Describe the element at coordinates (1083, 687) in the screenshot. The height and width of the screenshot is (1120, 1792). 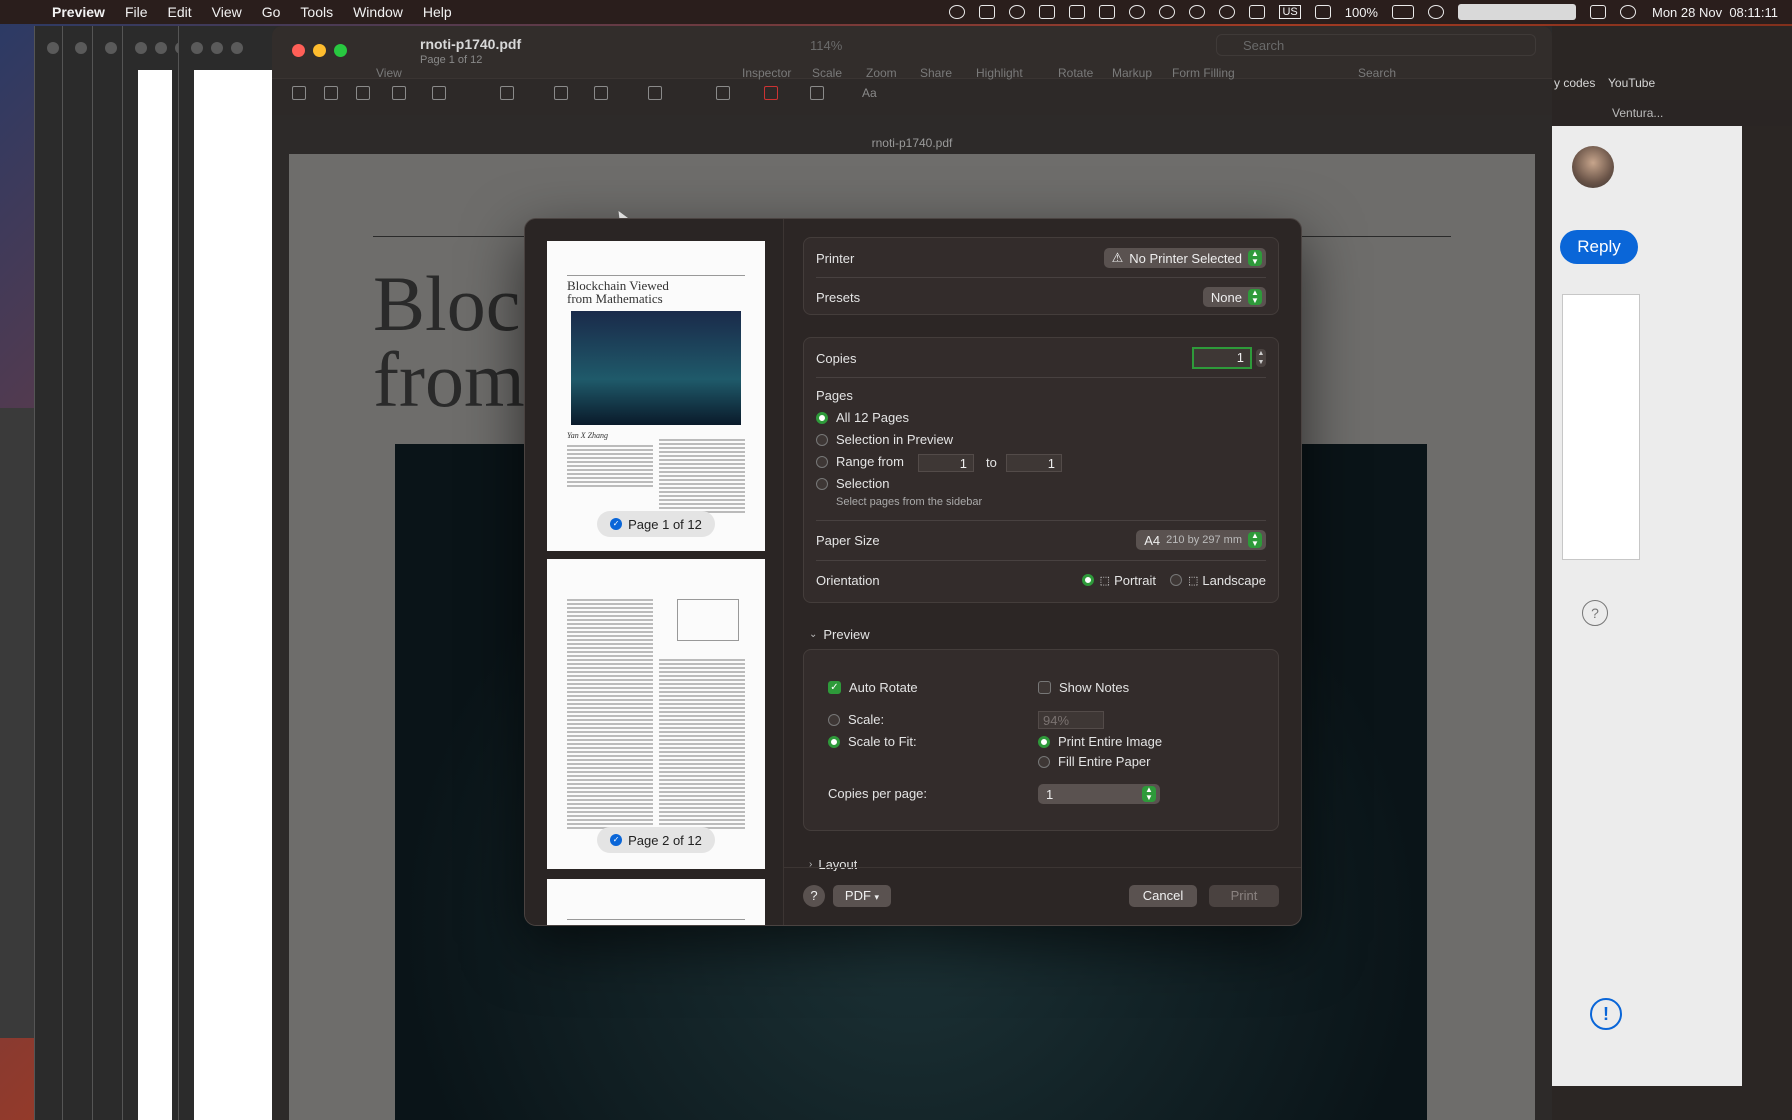
I see `show-notes-option: Show Notes` at that location.